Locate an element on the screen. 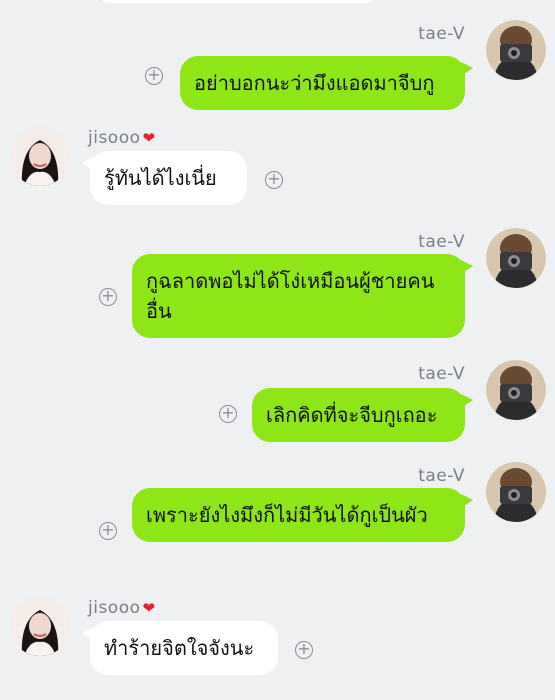 The image size is (555, 700). message-bubble: เลิกคิดที่จะจีบกูเถอะ is located at coordinates (362, 415).